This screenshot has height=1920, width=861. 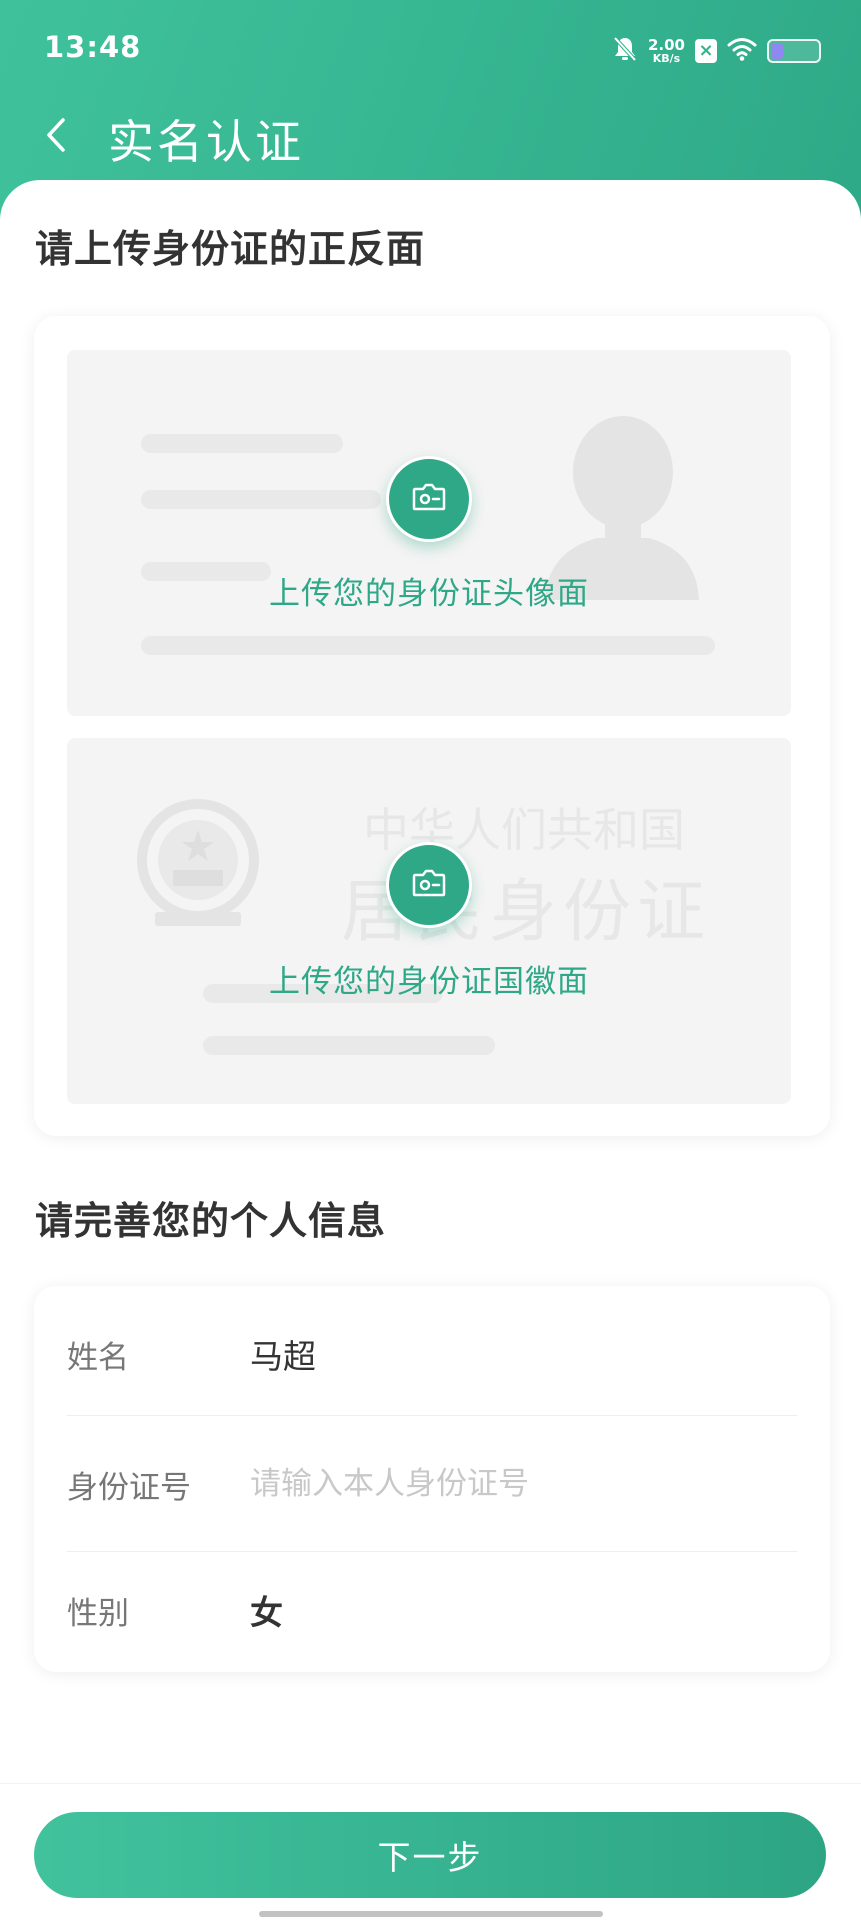 I want to click on gender-value: 女, so click(x=266, y=1612).